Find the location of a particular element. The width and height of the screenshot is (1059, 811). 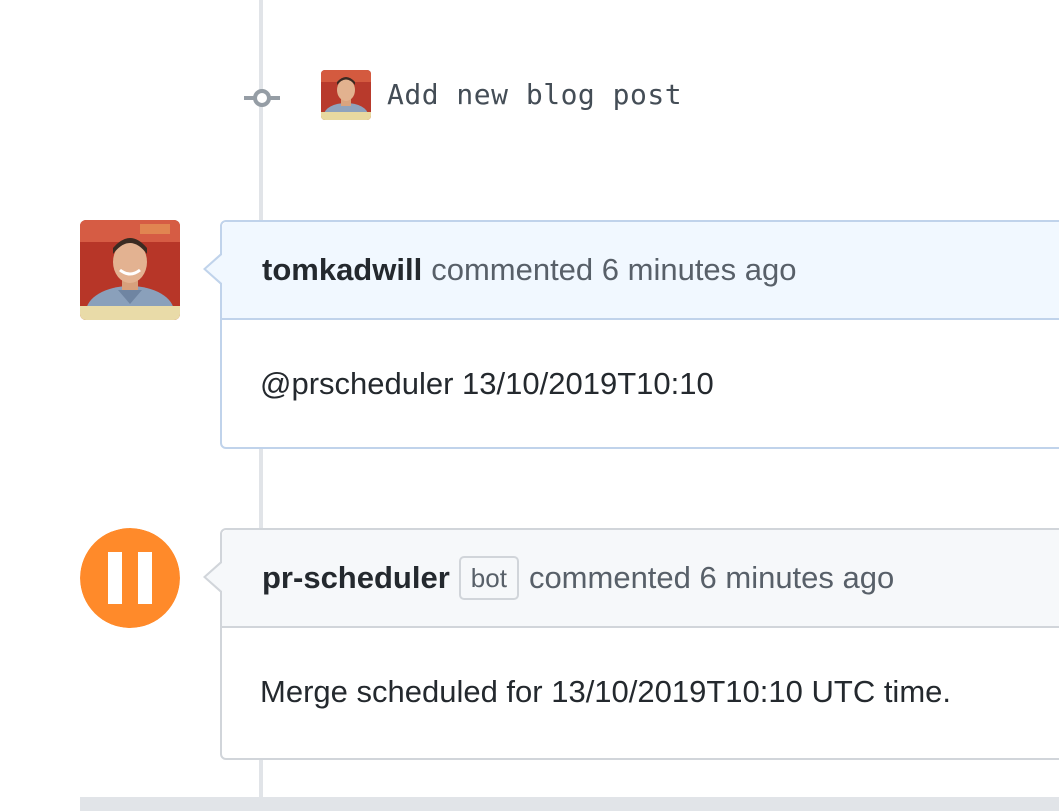

user-avatar is located at coordinates (130, 270).